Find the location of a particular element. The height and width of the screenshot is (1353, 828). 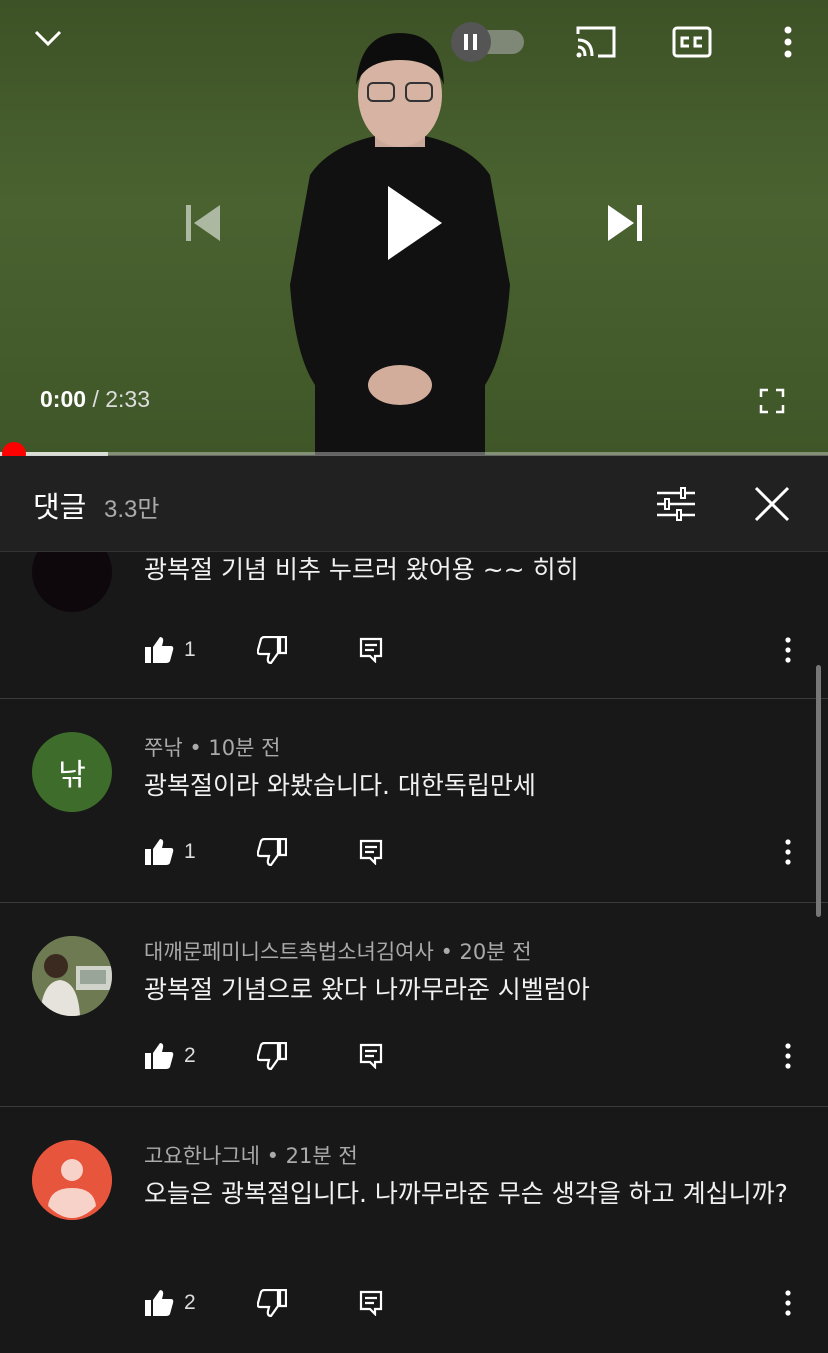

cast-icon is located at coordinates (596, 42).